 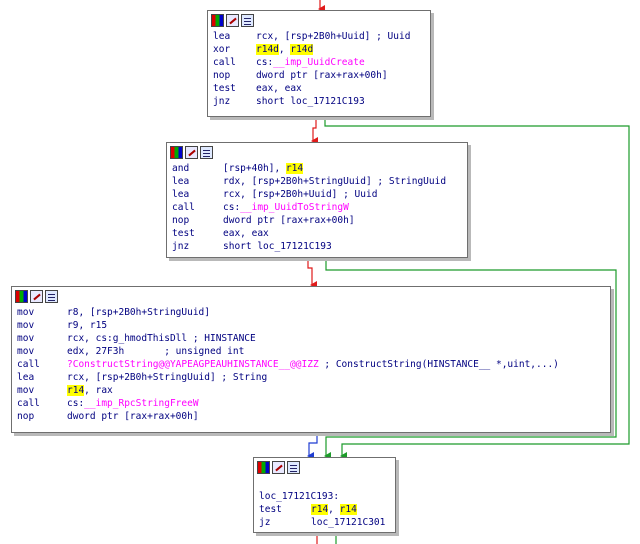 I want to click on edge-b1-to-b2, so click(x=314, y=131).